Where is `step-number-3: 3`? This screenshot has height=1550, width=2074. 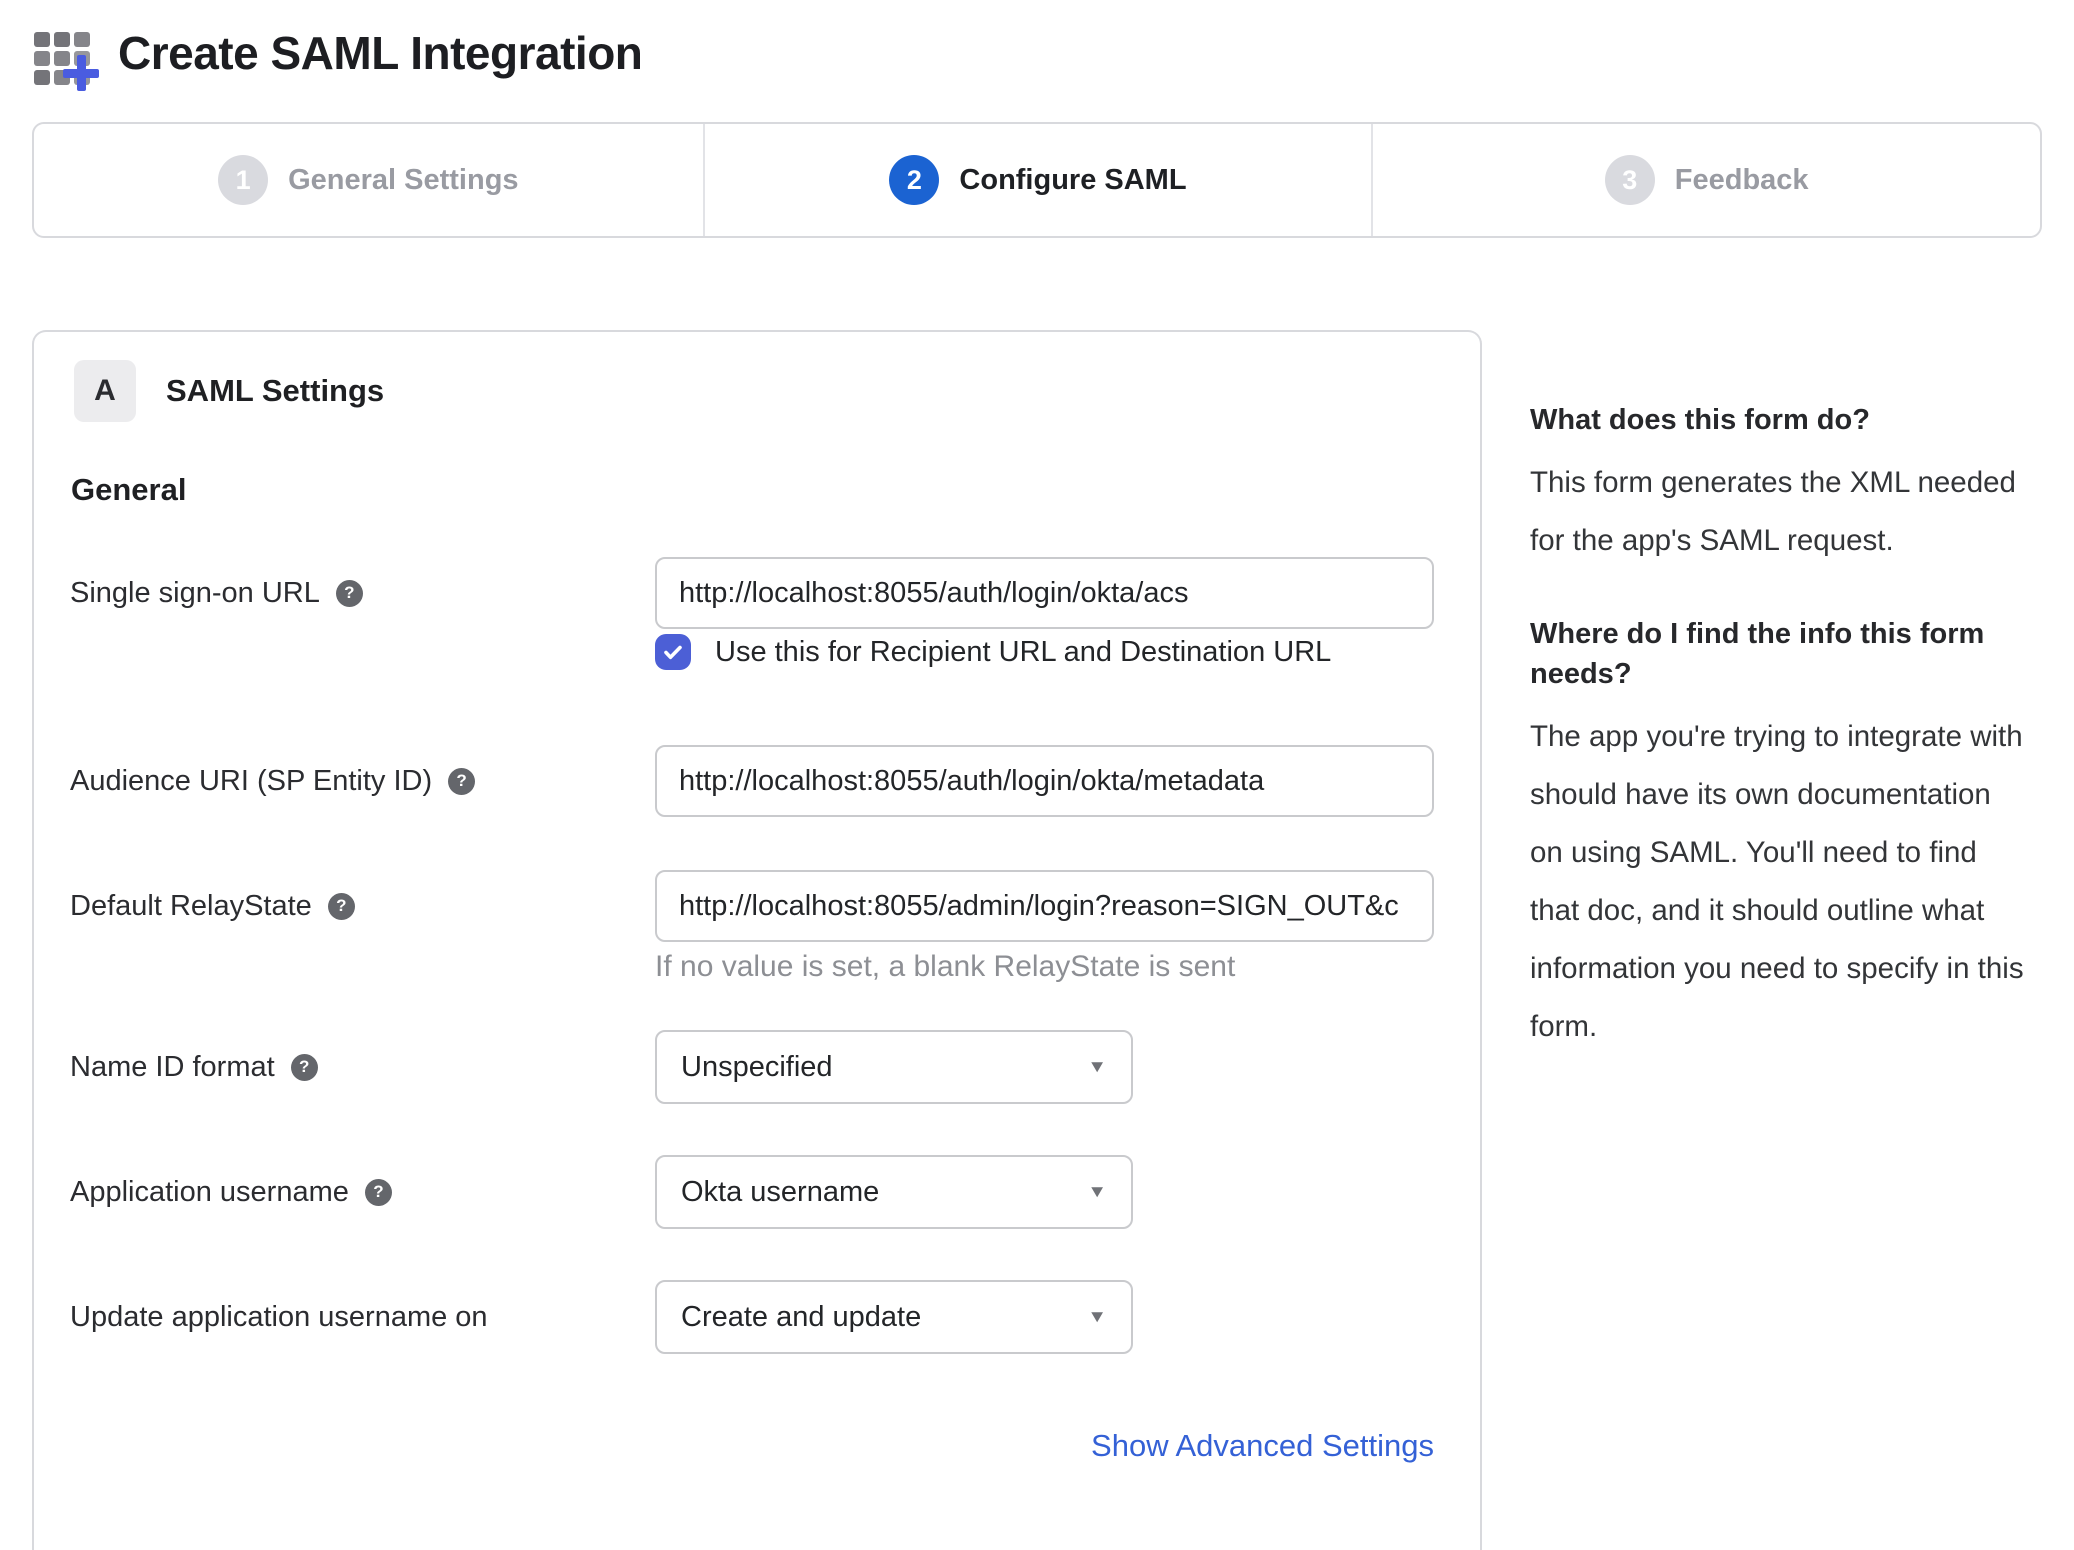 step-number-3: 3 is located at coordinates (1629, 180).